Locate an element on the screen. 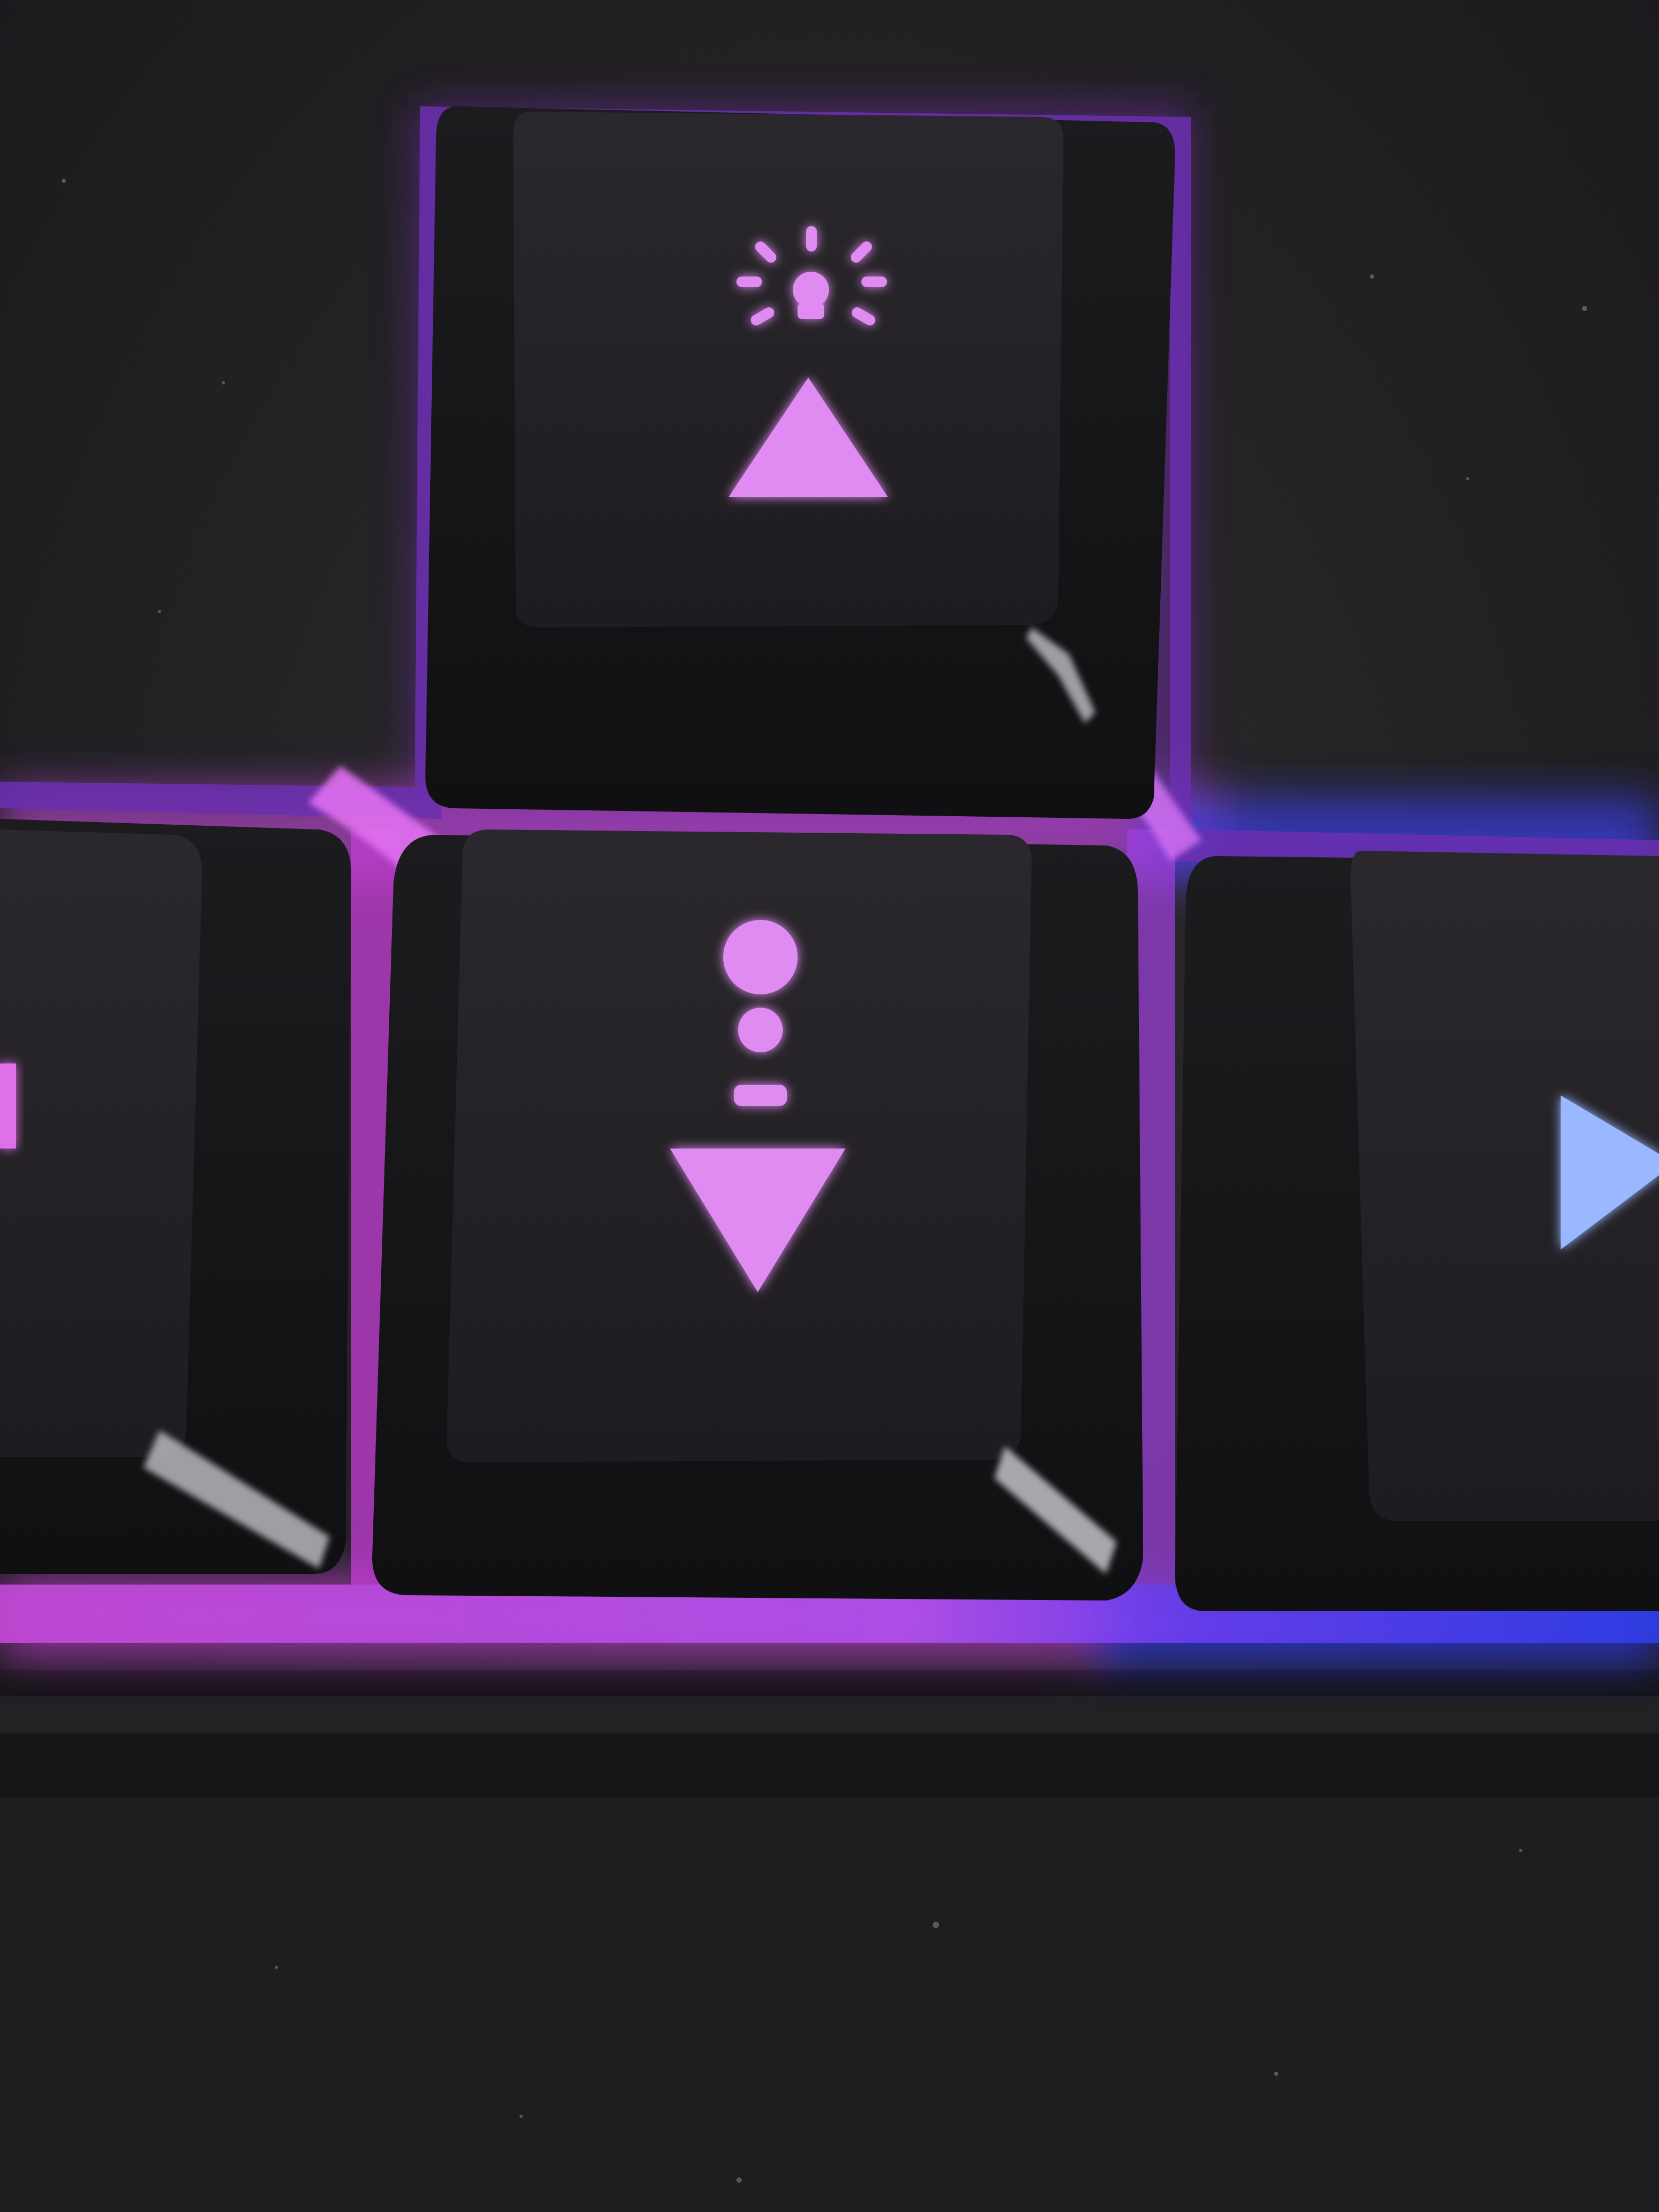 The image size is (1659, 2212). left-arrow-key is located at coordinates (175, 1196).